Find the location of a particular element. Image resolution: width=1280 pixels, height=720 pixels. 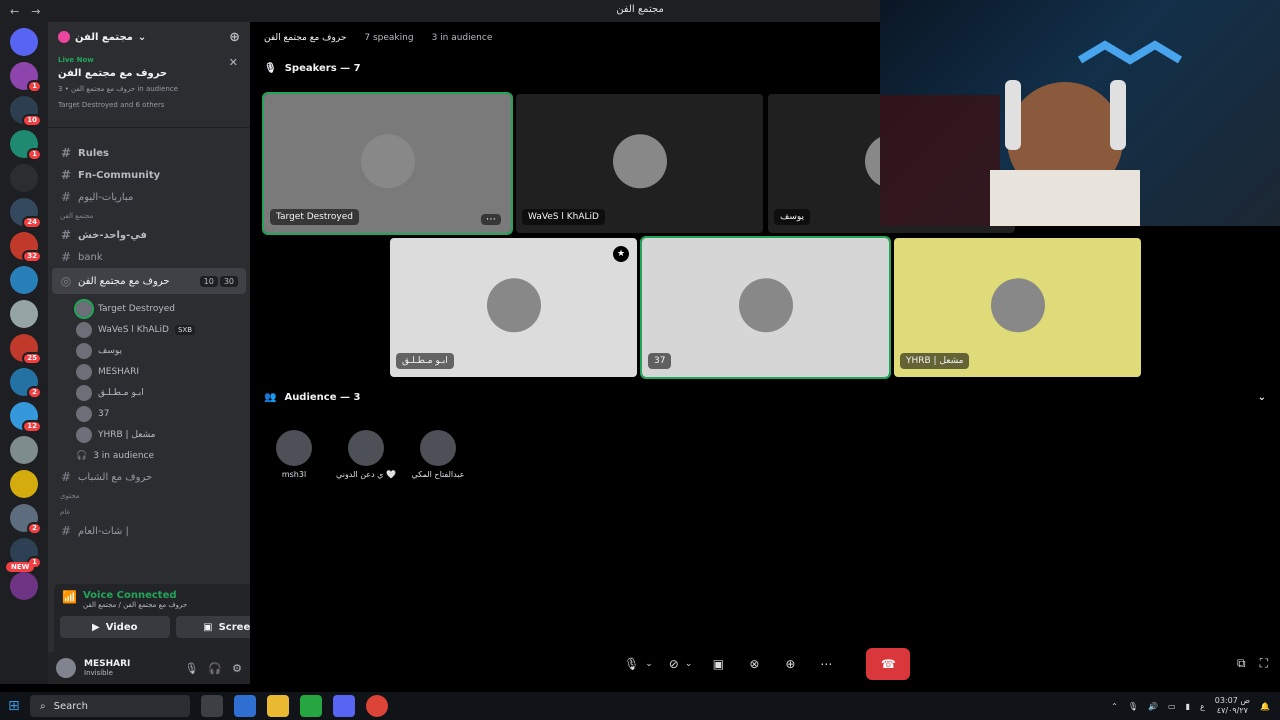

video-label: Video is located at coordinates (121, 627).